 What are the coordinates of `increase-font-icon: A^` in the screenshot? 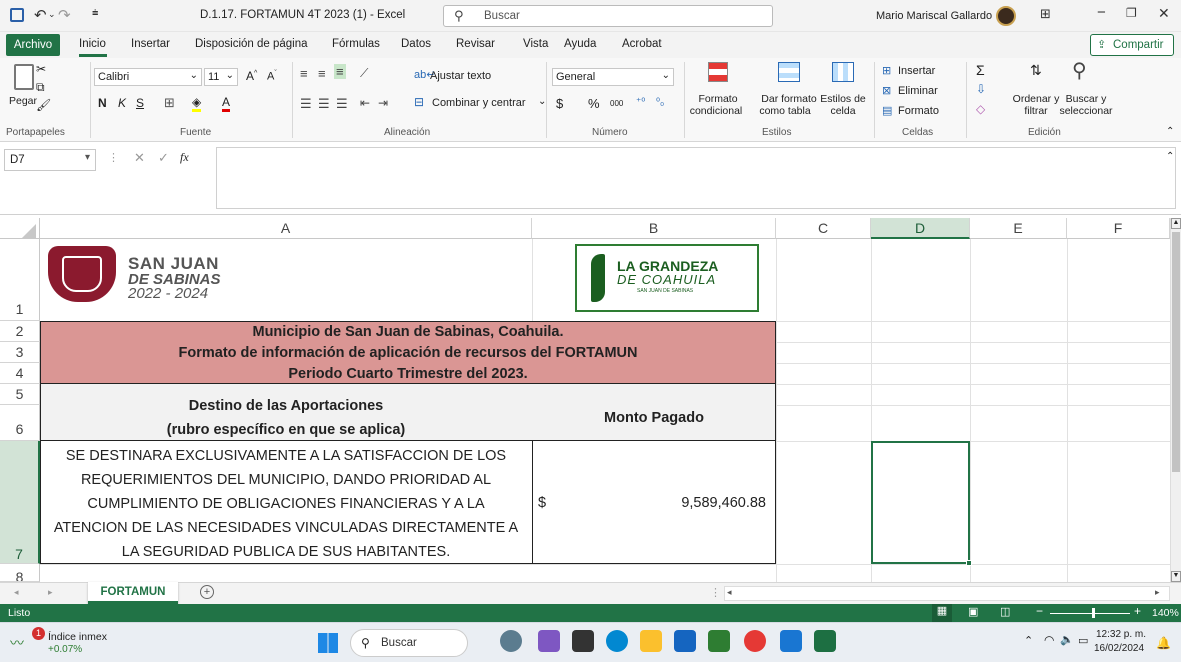 It's located at (251, 76).